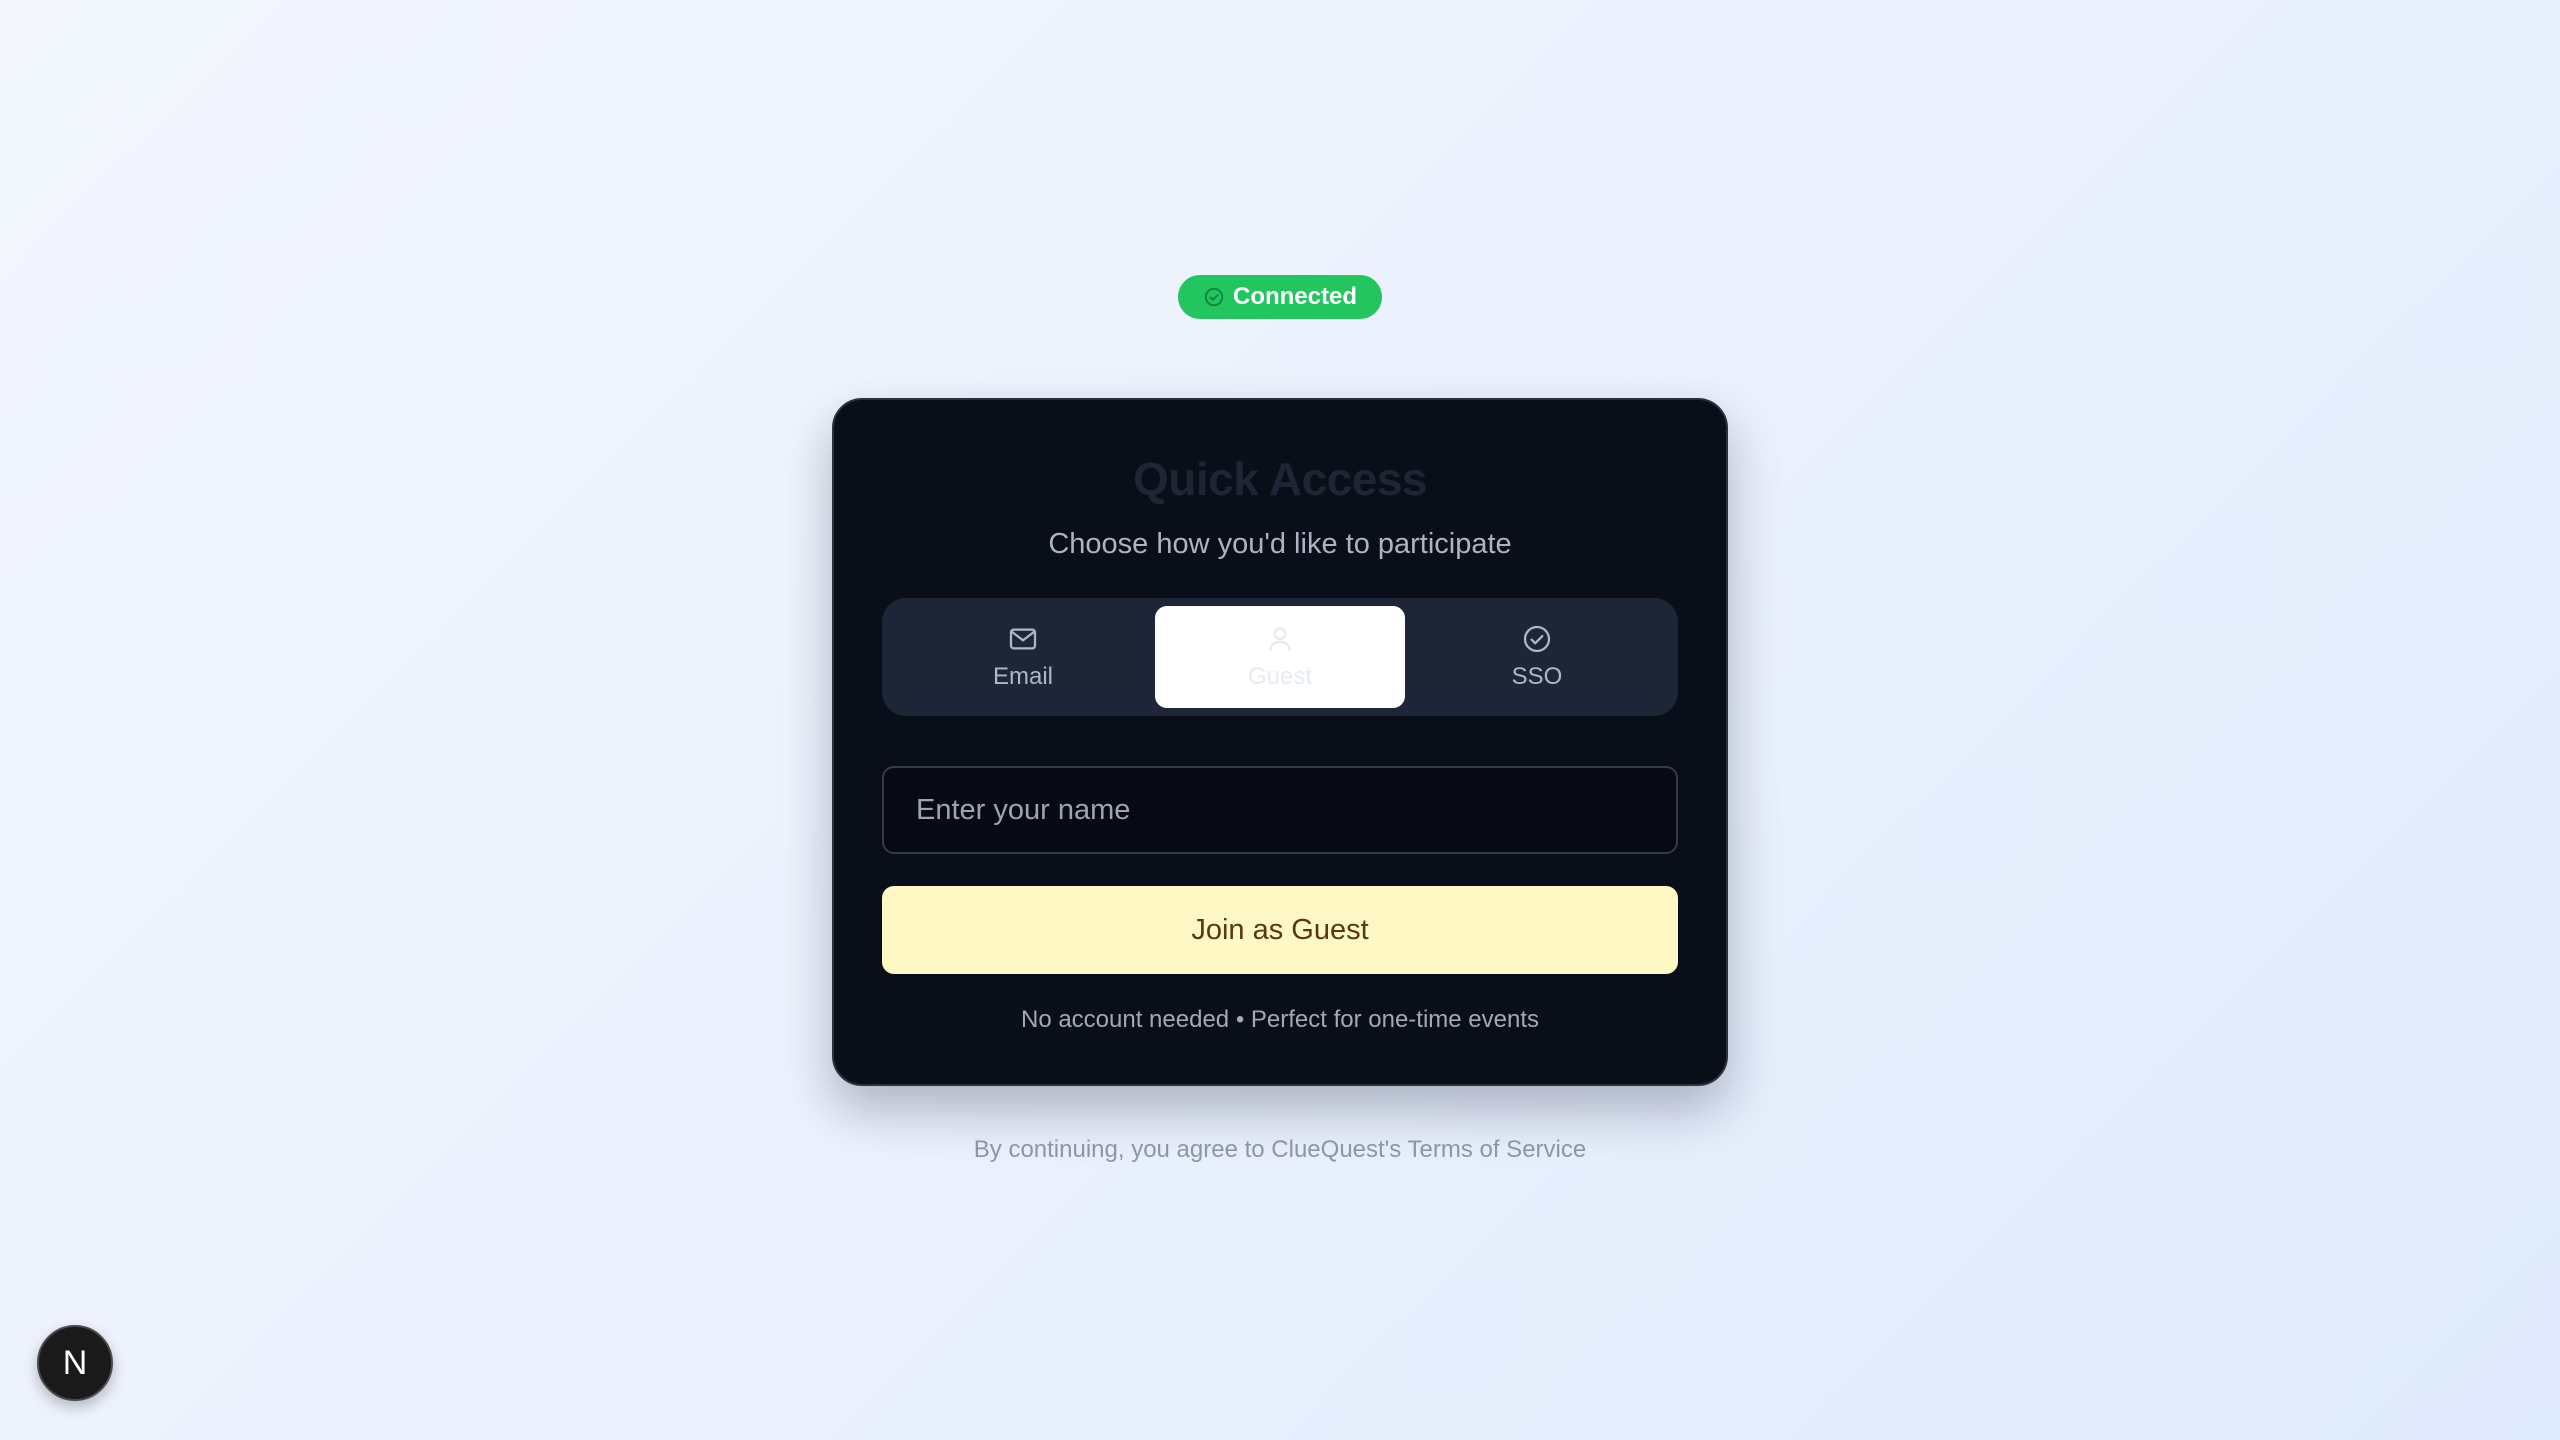 This screenshot has width=2560, height=1440. Describe the element at coordinates (1022, 676) in the screenshot. I see `tab-email-label: Email` at that location.